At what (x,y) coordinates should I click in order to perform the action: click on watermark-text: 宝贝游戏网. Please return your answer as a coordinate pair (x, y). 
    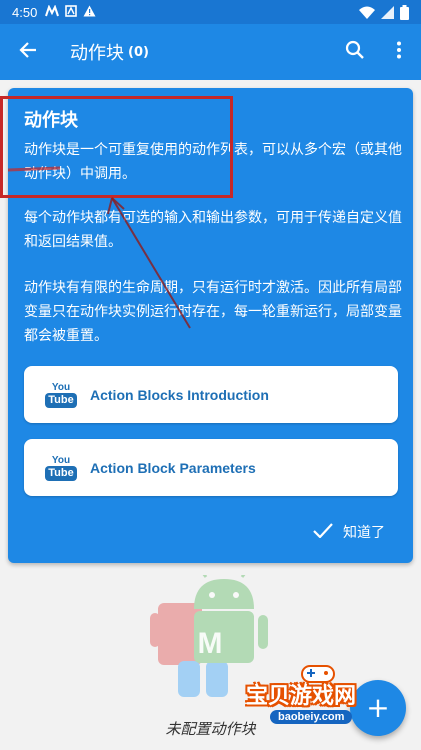
    Looking at the image, I should click on (301, 696).